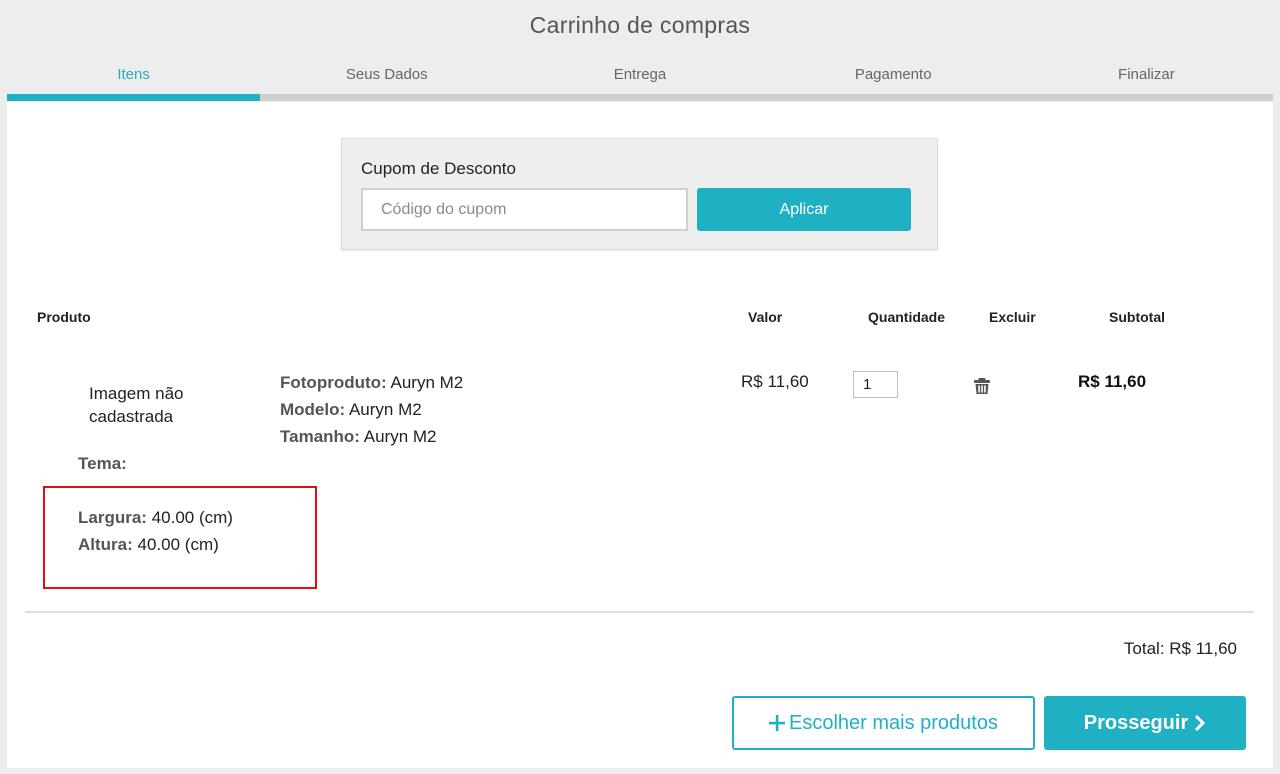 Image resolution: width=1280 pixels, height=774 pixels. Describe the element at coordinates (136, 405) in the screenshot. I see `product-image-placeholder: Imagem não cadastrada` at that location.